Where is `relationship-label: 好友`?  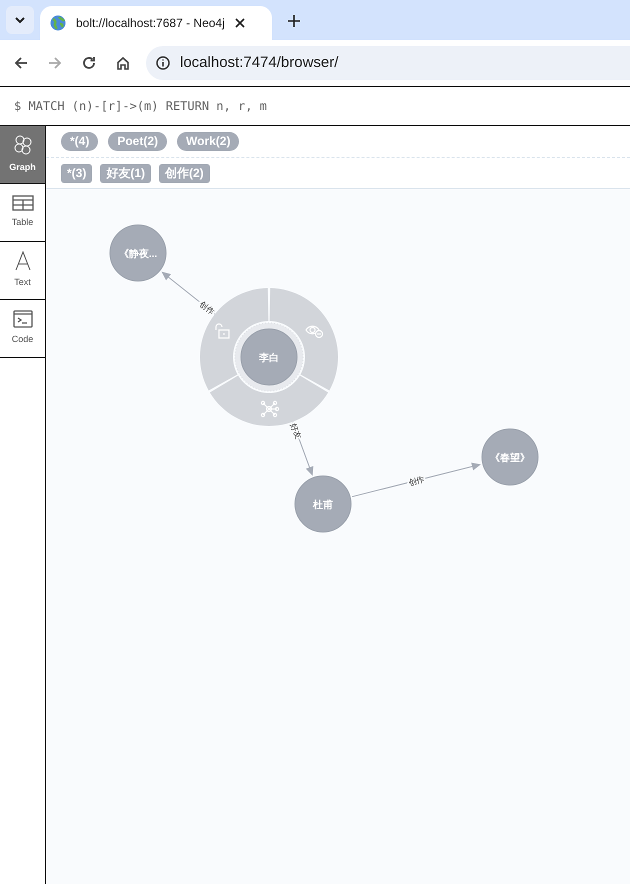
relationship-label: 好友 is located at coordinates (295, 431).